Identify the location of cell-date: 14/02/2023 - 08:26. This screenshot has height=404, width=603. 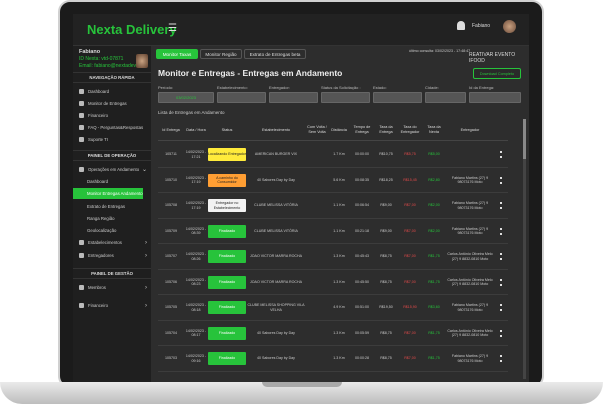
(196, 256).